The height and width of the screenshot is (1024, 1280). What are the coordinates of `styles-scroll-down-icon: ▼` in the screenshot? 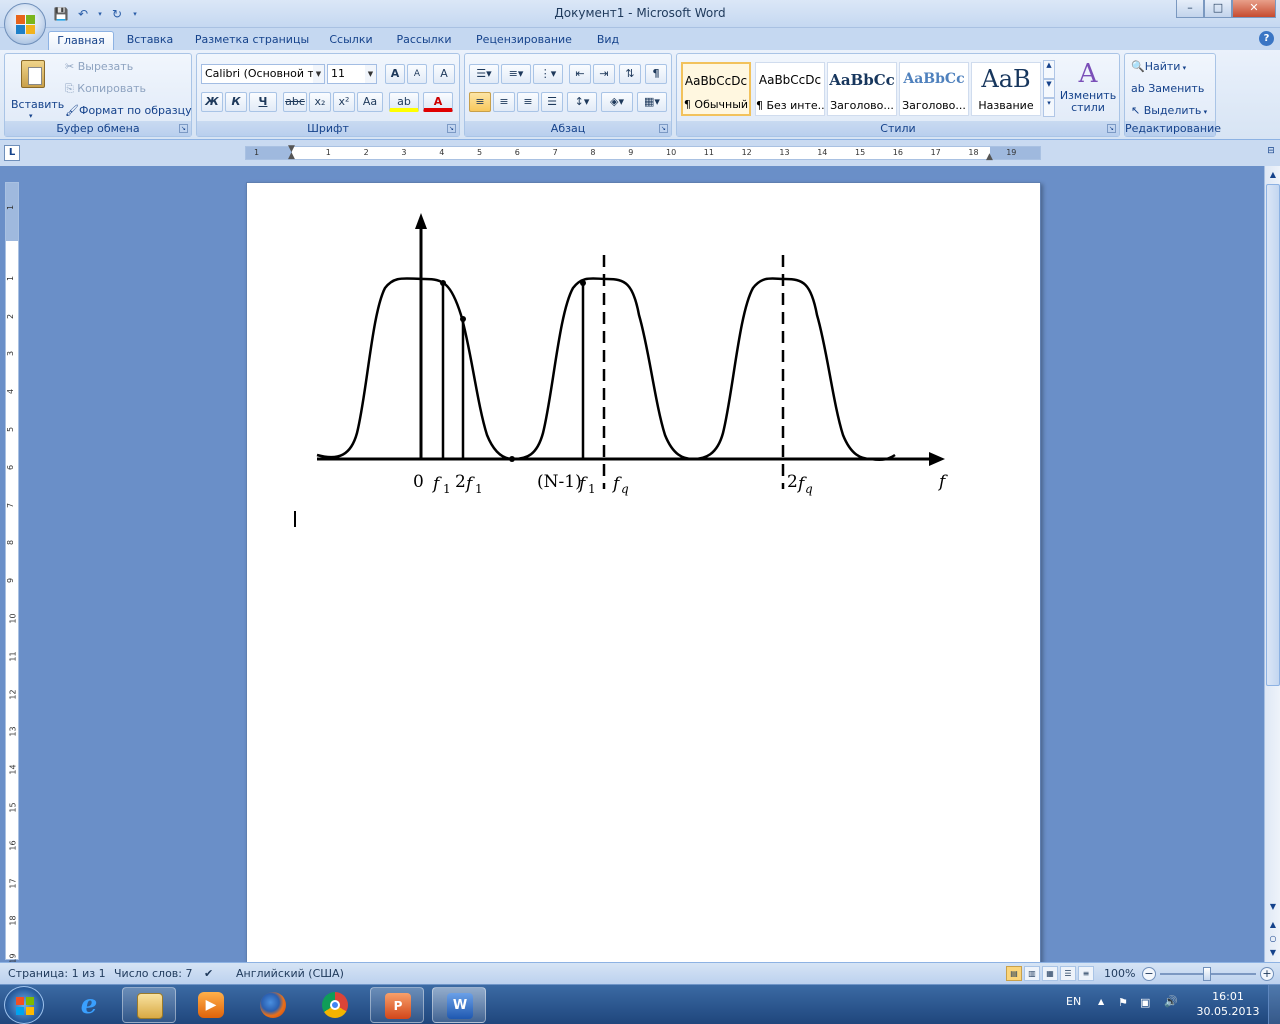 It's located at (1049, 88).